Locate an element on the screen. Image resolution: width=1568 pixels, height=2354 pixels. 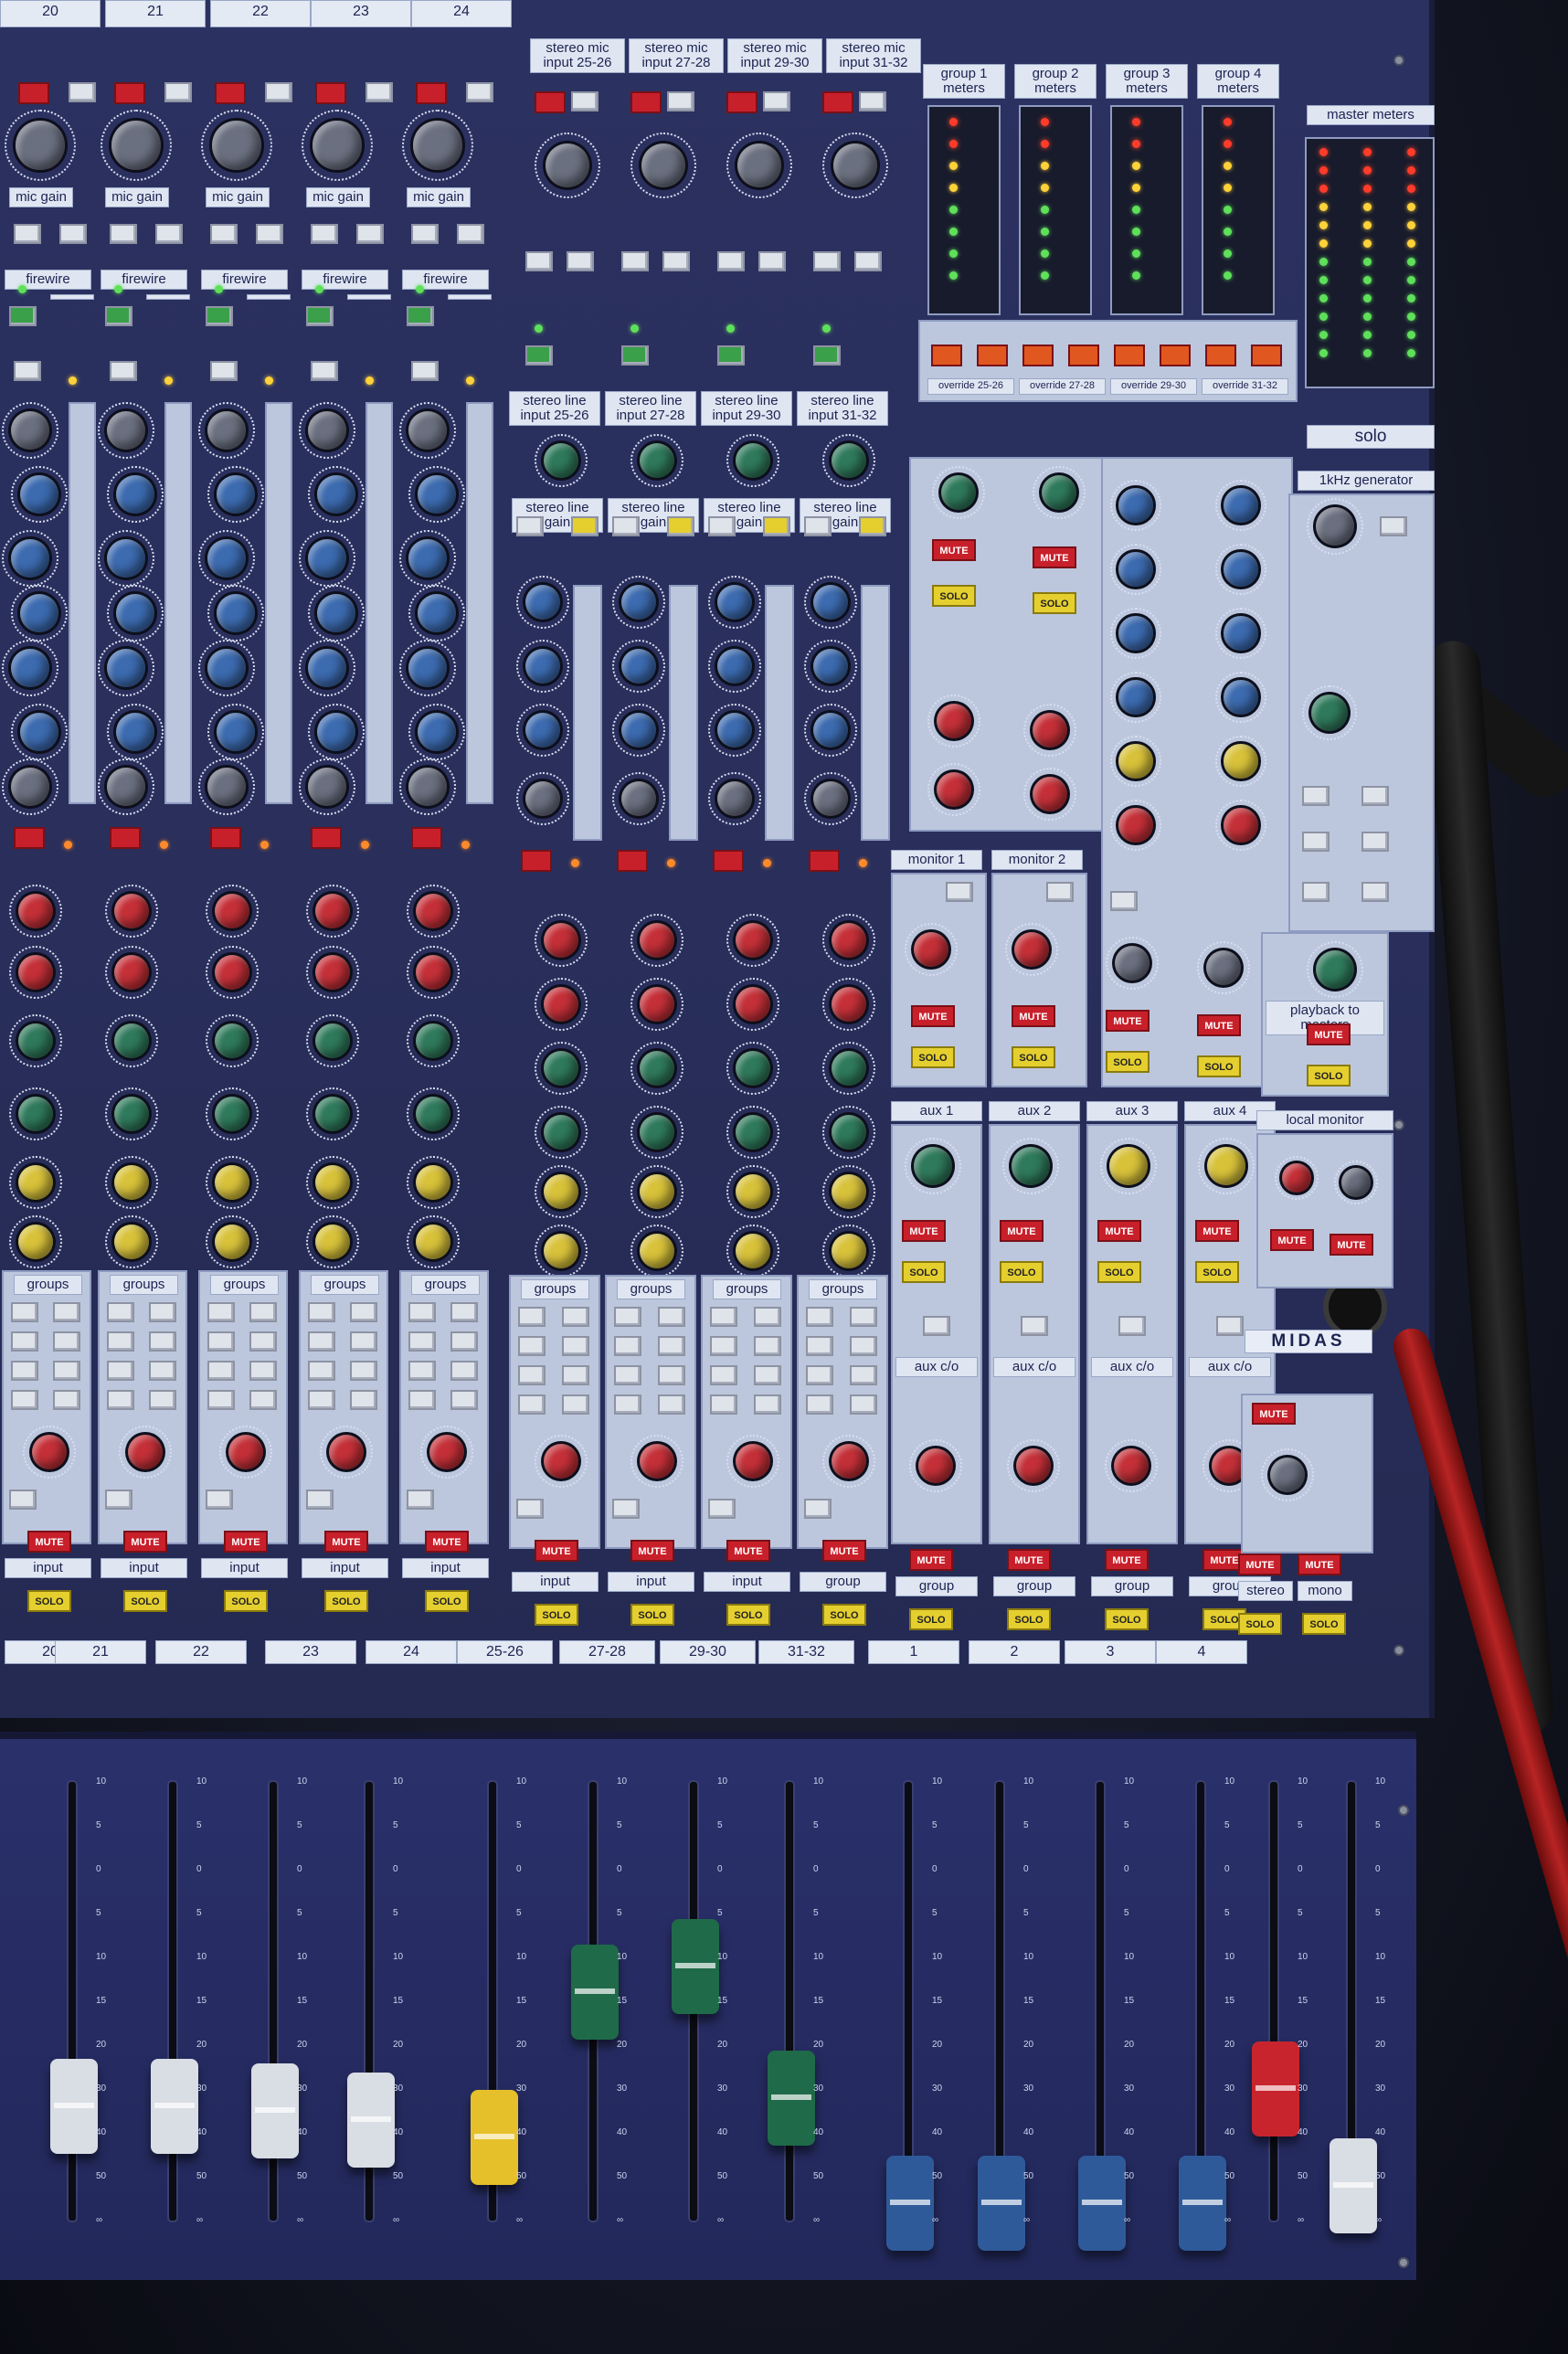
matrix2-level-knob is located at coordinates (1223, 968).